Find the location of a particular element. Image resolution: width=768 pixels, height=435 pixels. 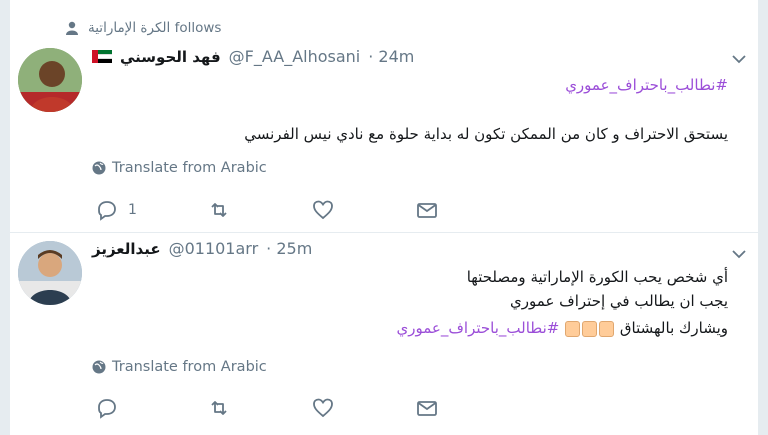

user-handle: @01101arr is located at coordinates (214, 248).